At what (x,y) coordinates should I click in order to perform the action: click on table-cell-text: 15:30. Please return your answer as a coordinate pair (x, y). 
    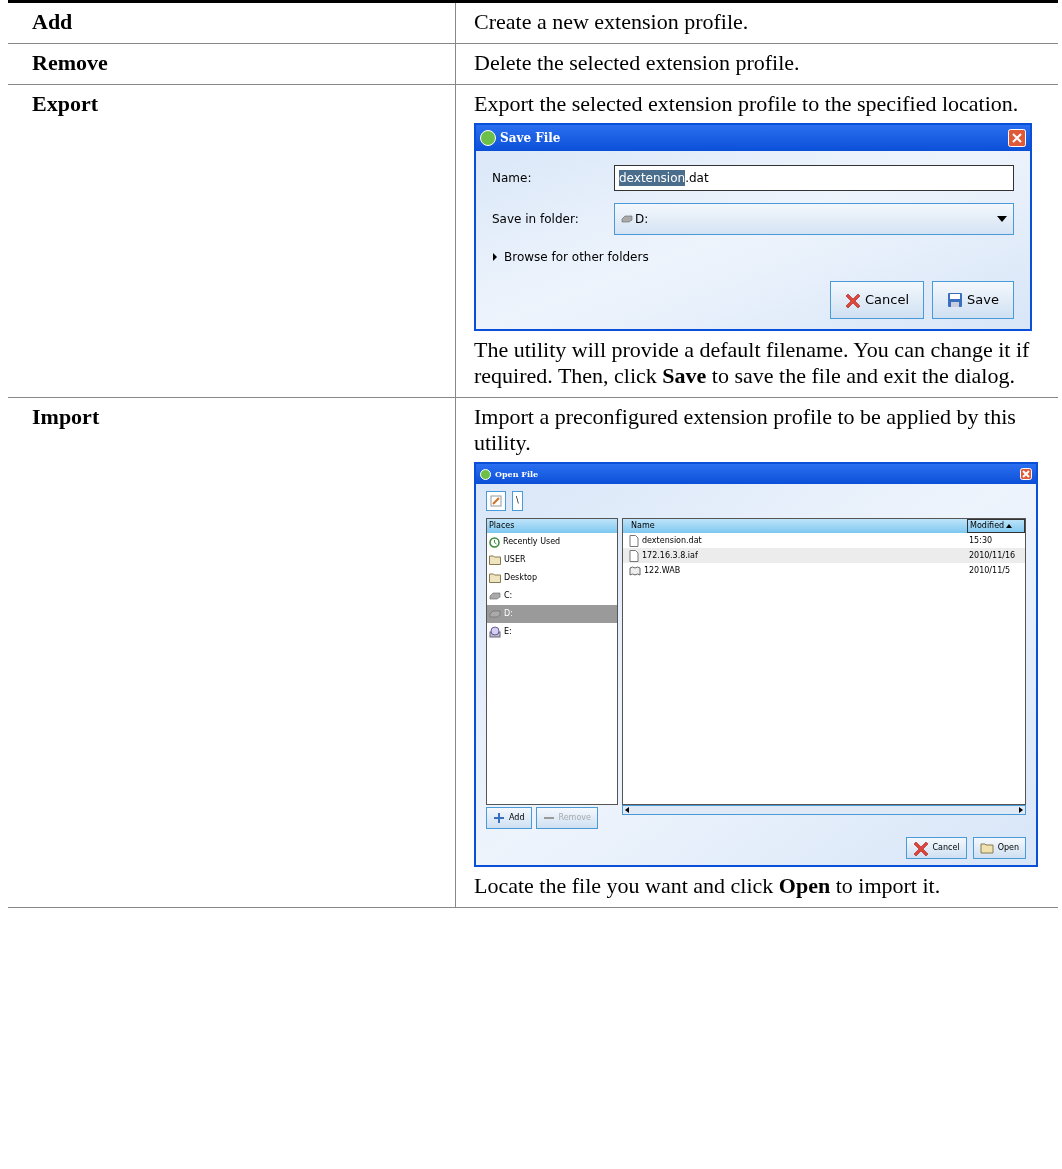
    Looking at the image, I should click on (981, 540).